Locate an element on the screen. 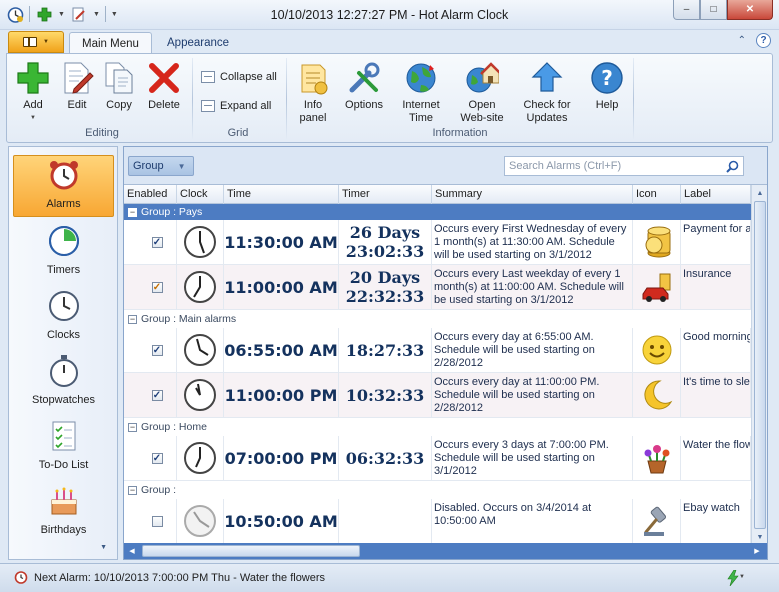 The width and height of the screenshot is (779, 592). update-arrow-icon is located at coordinates (547, 78).